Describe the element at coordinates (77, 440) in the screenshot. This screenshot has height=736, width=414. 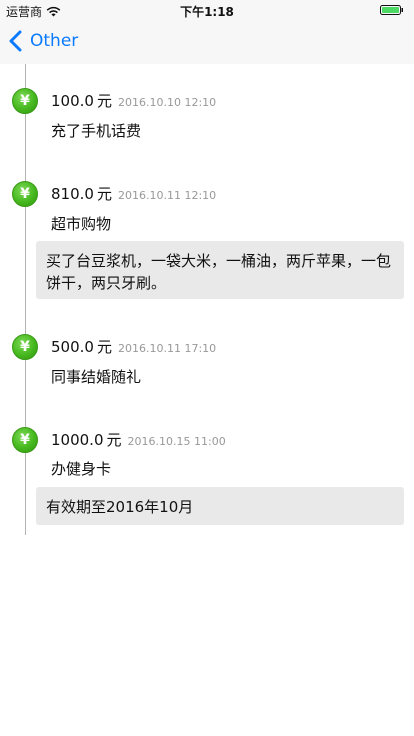
I see `entry-amount: 1000.0` at that location.